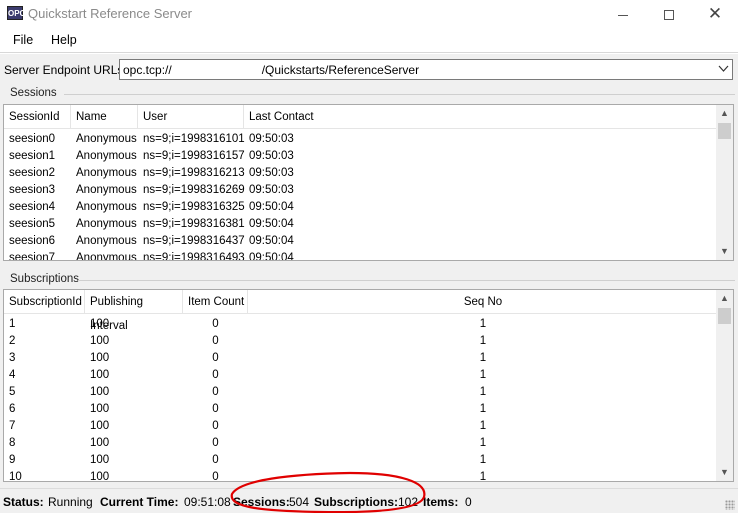  I want to click on subscription-row: 8 100 0 1, so click(368, 443).